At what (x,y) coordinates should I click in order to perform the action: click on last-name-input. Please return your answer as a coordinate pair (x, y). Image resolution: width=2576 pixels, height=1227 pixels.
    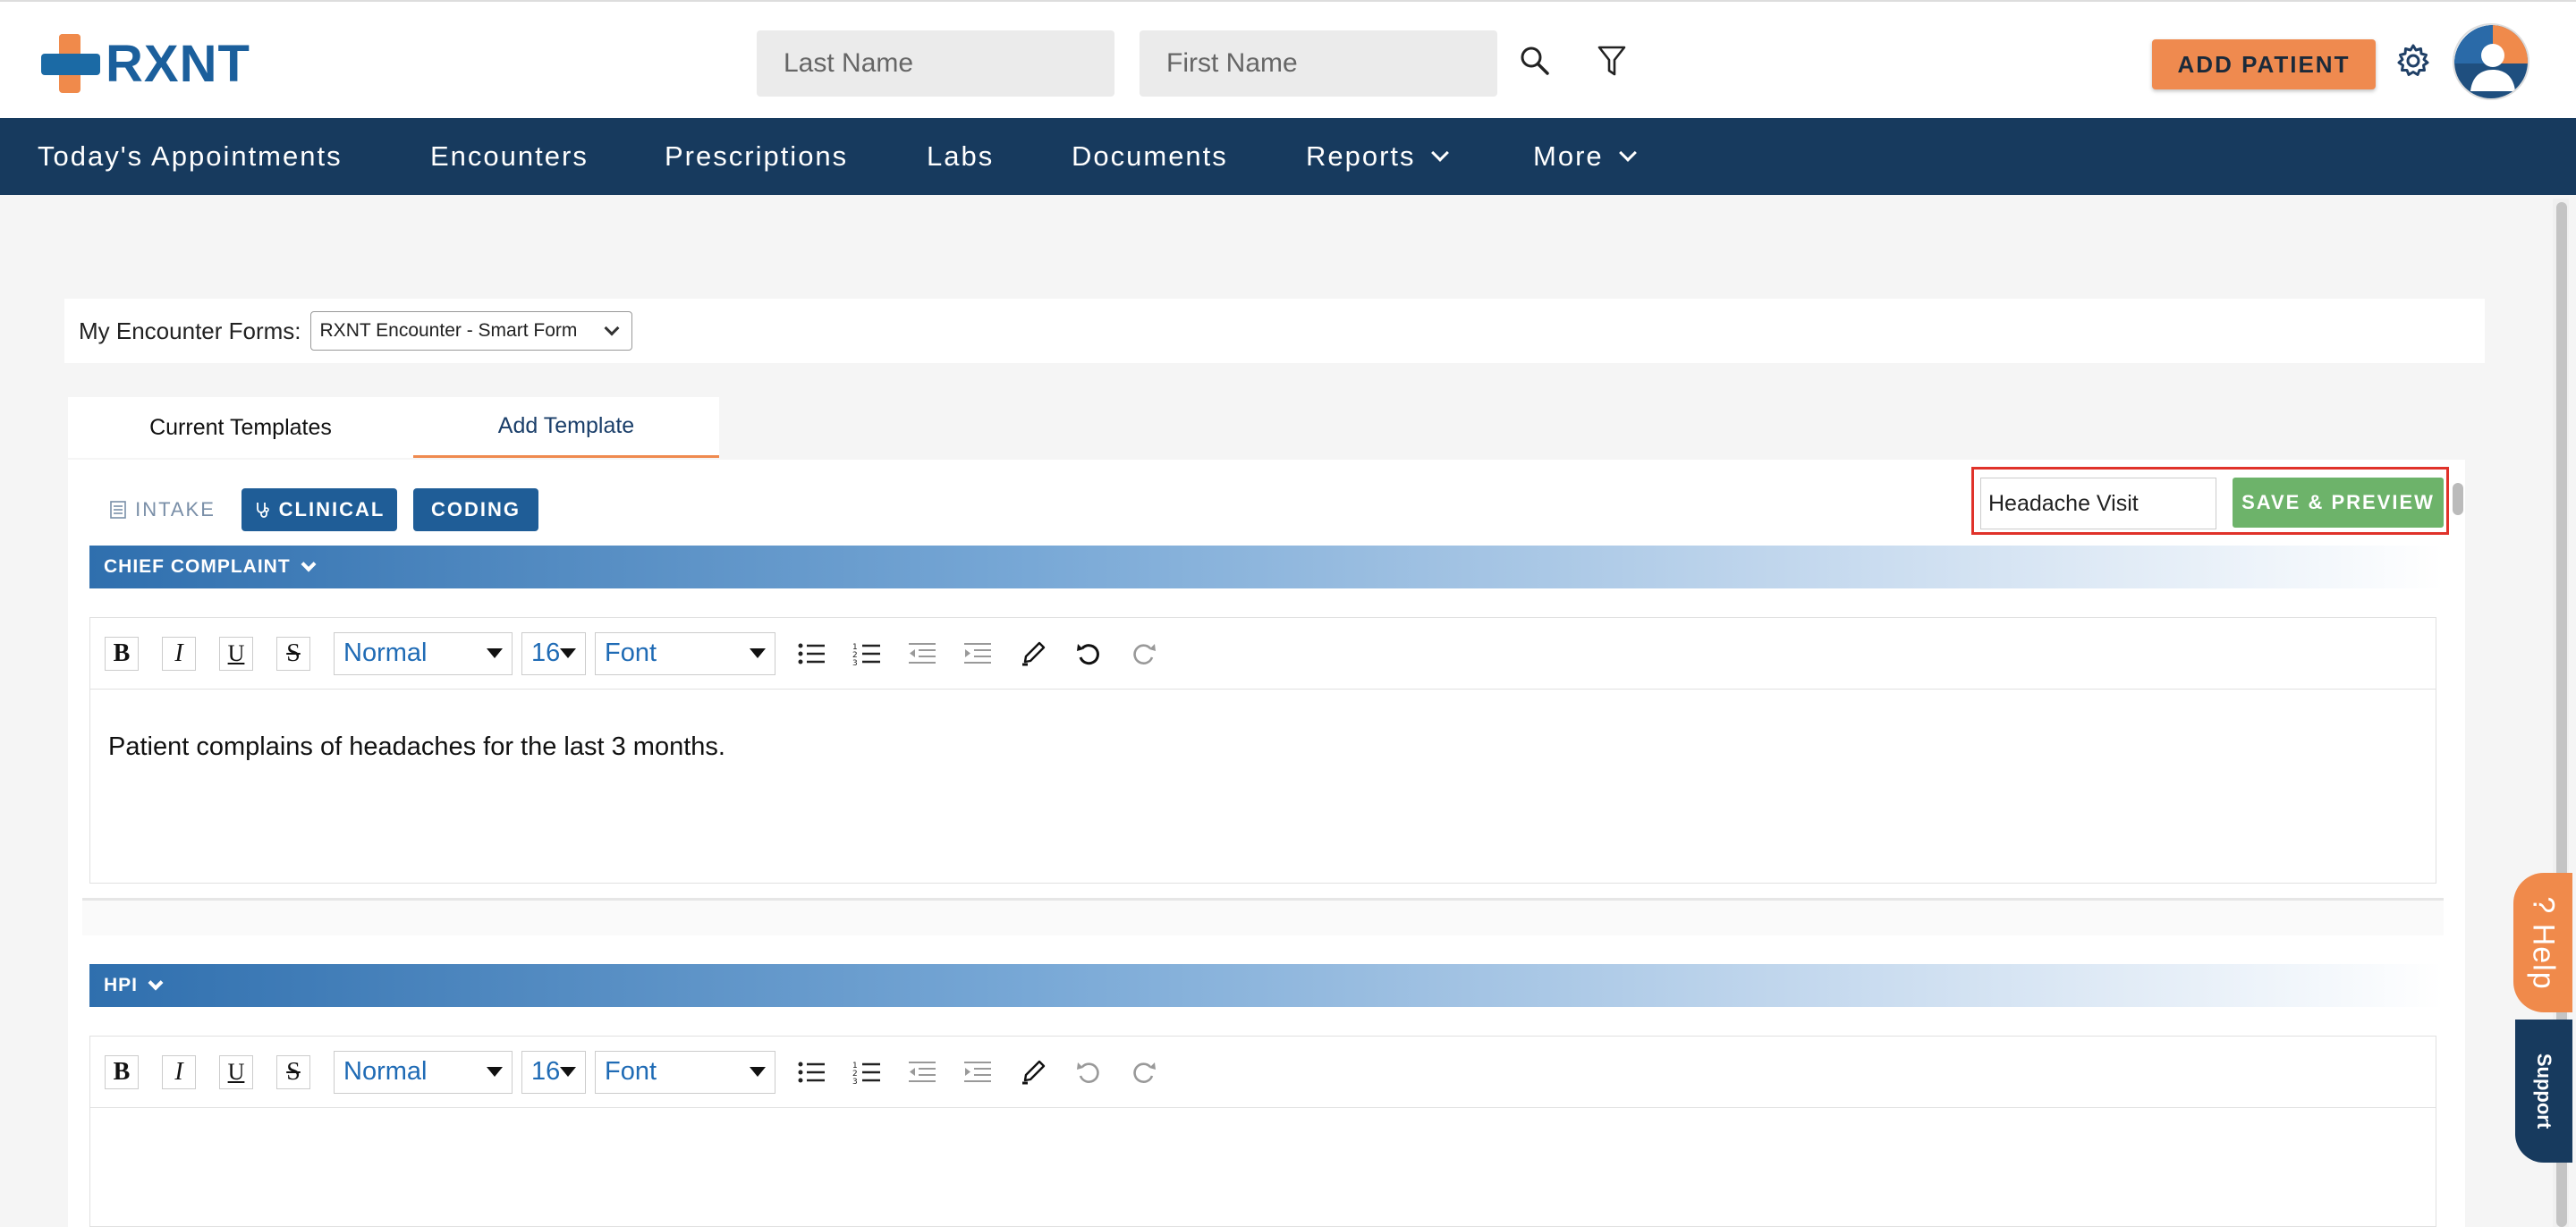
    Looking at the image, I should click on (935, 63).